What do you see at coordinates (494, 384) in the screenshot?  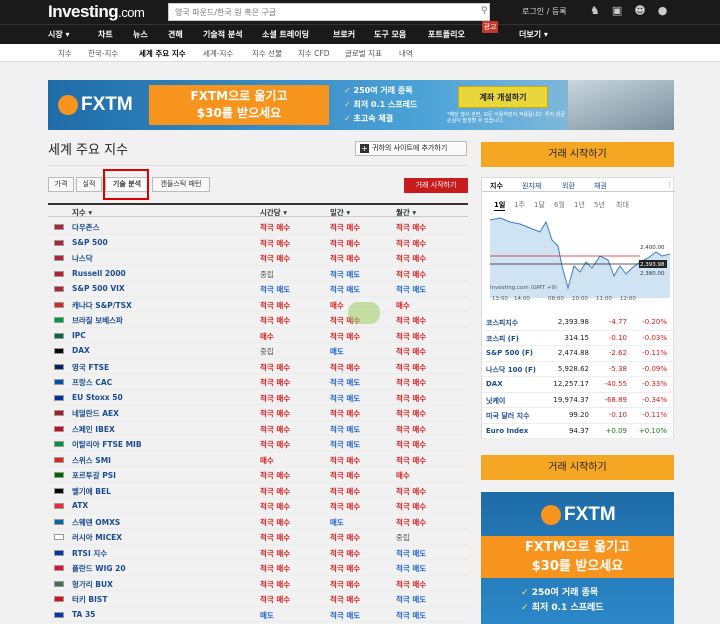 I see `quote-name: DAX` at bounding box center [494, 384].